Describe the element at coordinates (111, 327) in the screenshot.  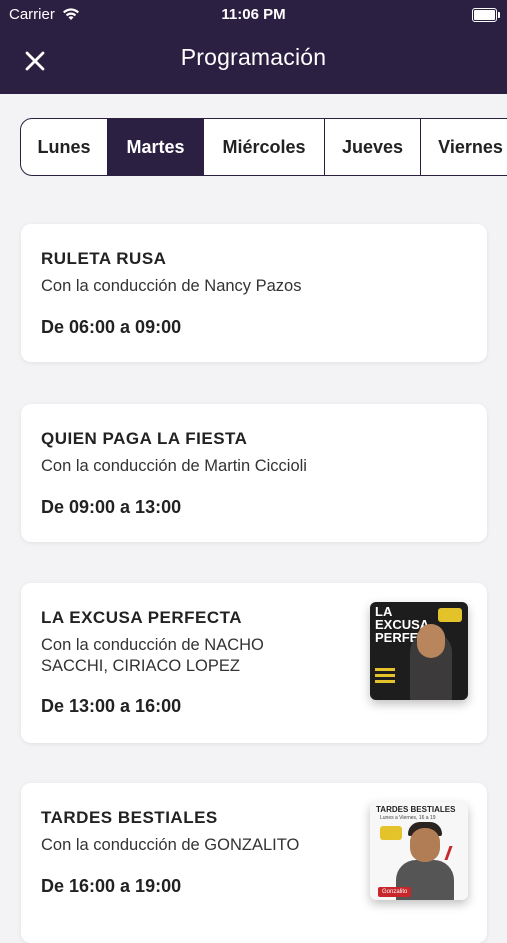
I see `program-time: De 06:00 a 09:00` at that location.